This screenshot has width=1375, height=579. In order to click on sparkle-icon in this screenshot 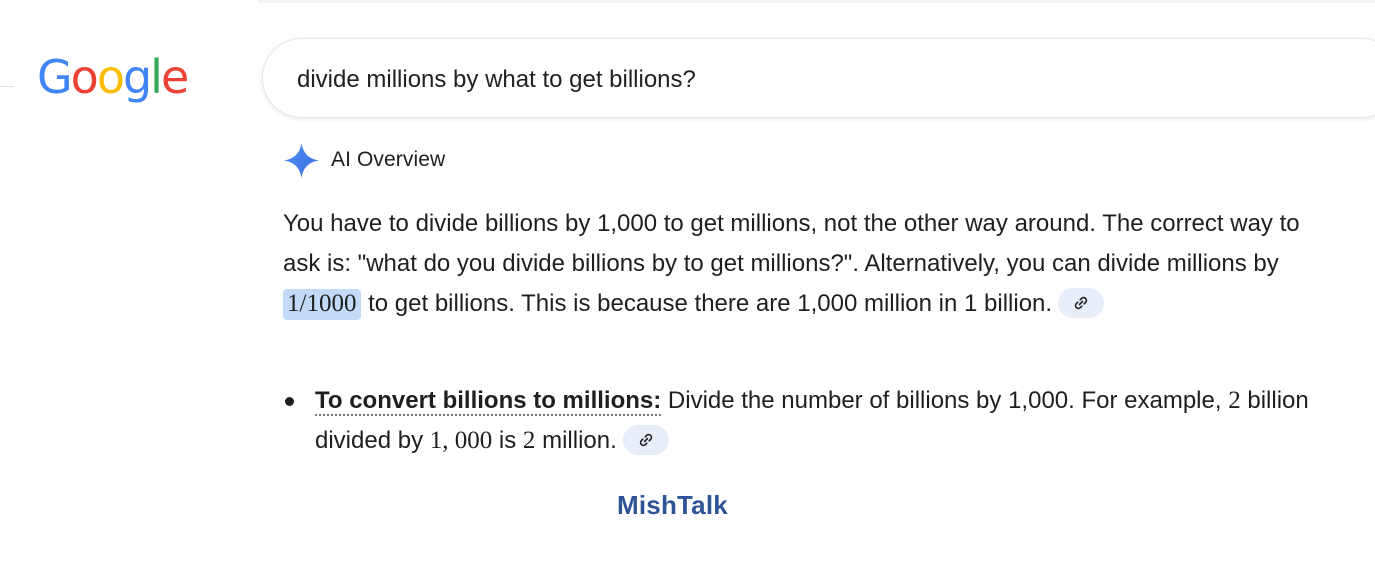, I will do `click(301, 160)`.